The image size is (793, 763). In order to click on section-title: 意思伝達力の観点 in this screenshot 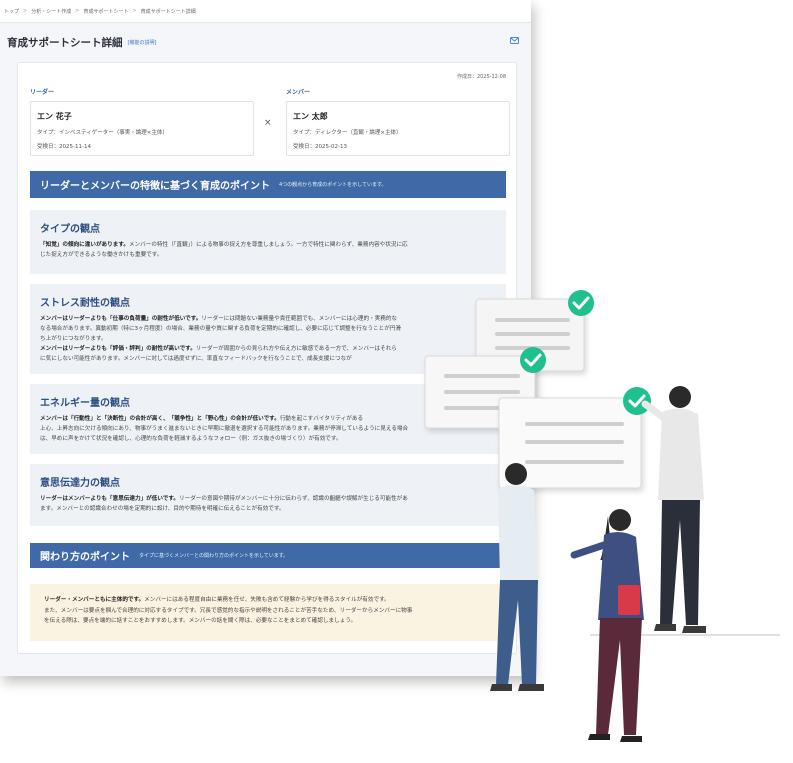, I will do `click(80, 483)`.